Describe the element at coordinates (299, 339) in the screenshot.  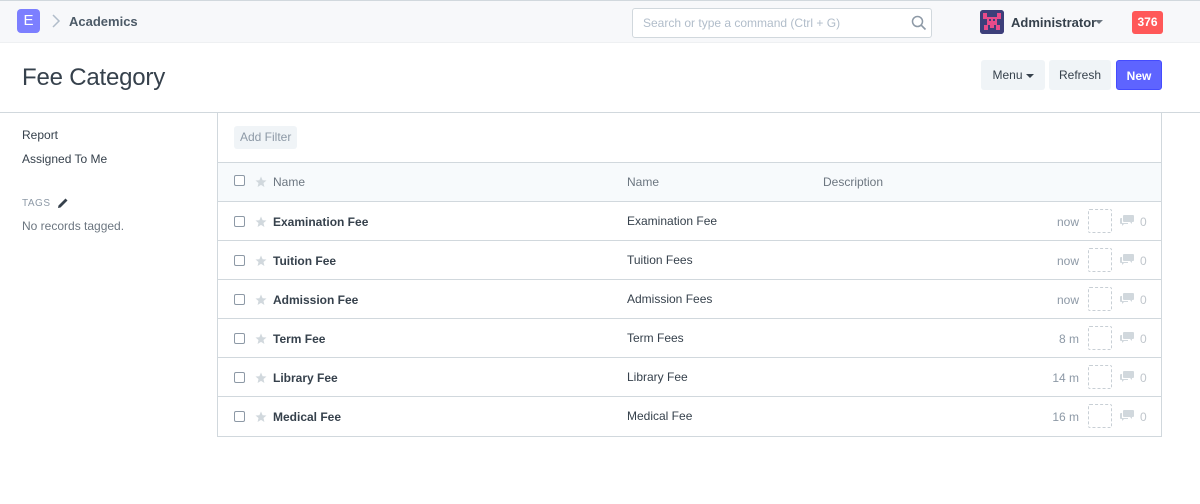
I see `row-title-link: Term Fee` at that location.